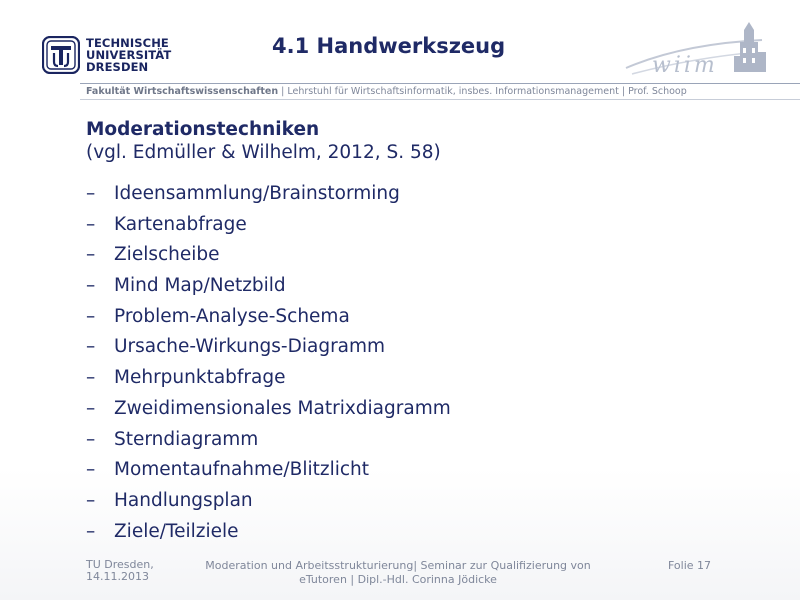 The height and width of the screenshot is (600, 800). What do you see at coordinates (200, 378) in the screenshot?
I see `list-item-text: Mehrpunktabfrage` at bounding box center [200, 378].